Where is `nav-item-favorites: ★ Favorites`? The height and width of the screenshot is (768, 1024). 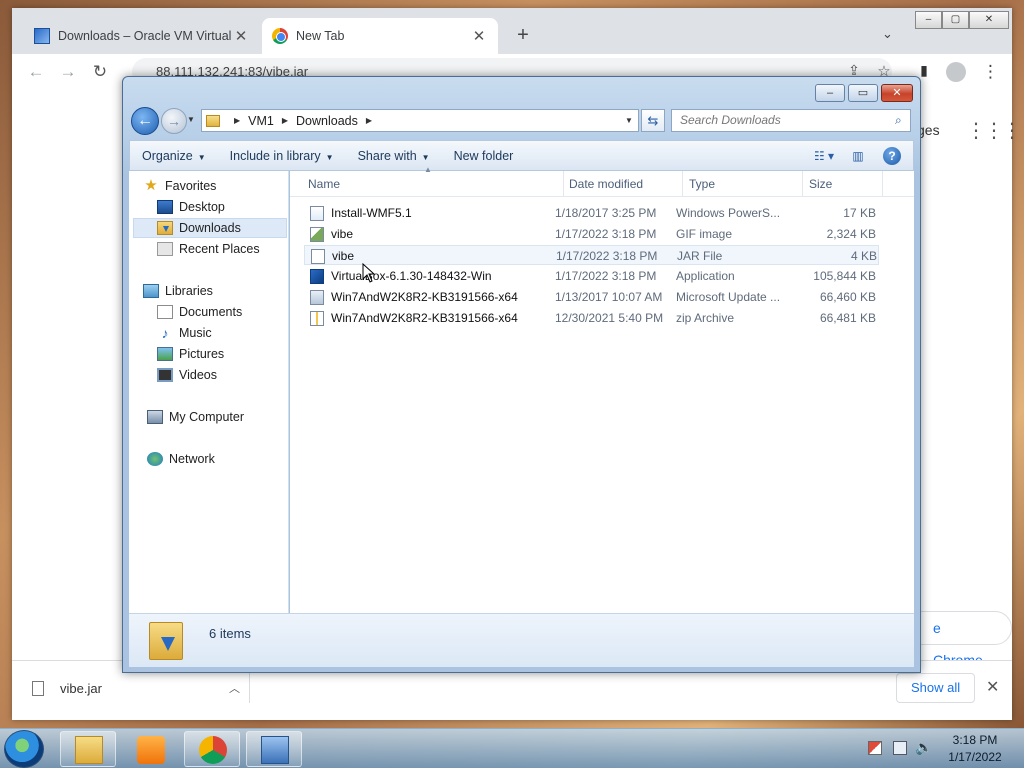
nav-item-favorites: ★ Favorites is located at coordinates (179, 186).